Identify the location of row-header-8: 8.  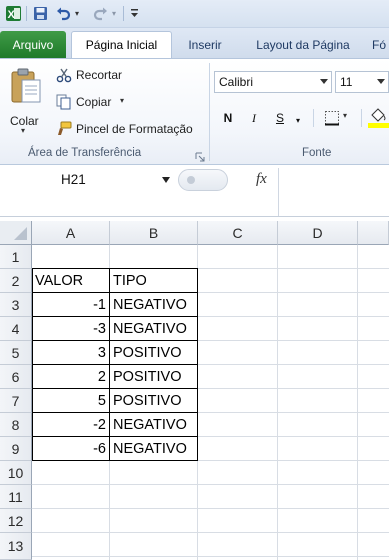
(16, 425).